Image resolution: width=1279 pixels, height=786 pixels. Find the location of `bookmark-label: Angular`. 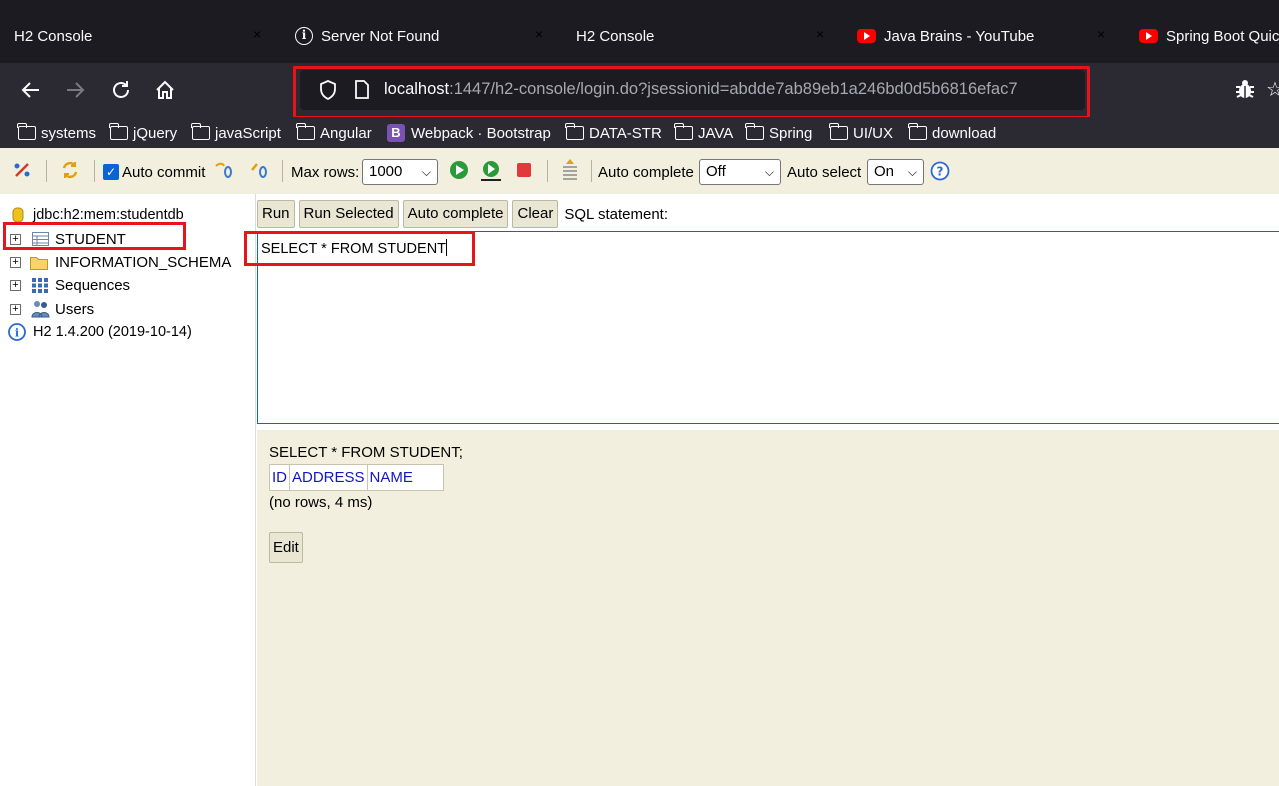

bookmark-label: Angular is located at coordinates (346, 133).